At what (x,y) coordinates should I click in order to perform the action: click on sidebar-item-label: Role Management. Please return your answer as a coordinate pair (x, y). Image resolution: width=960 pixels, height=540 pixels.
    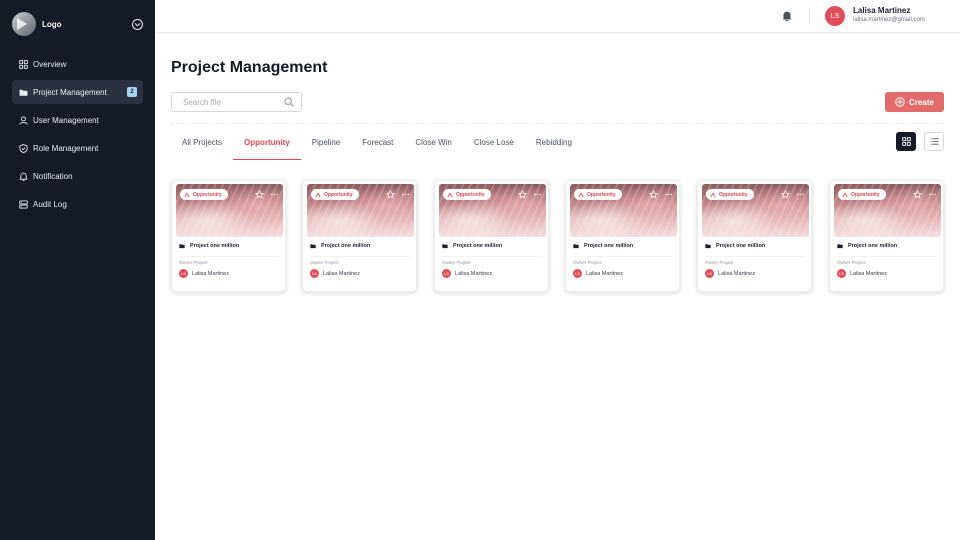
    Looking at the image, I should click on (66, 148).